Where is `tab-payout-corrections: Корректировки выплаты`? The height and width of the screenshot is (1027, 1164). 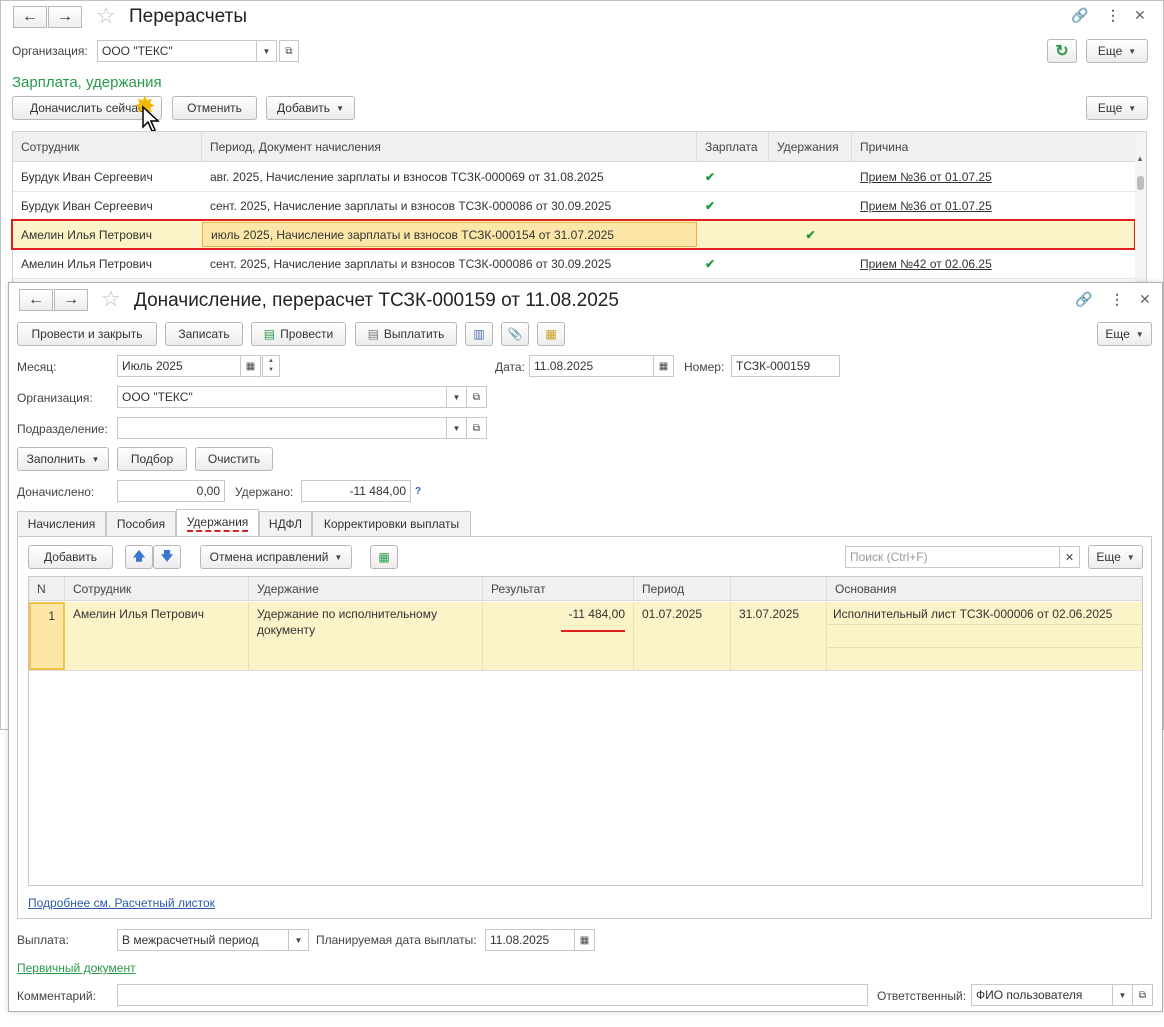 tab-payout-corrections: Корректировки выплаты is located at coordinates (391, 523).